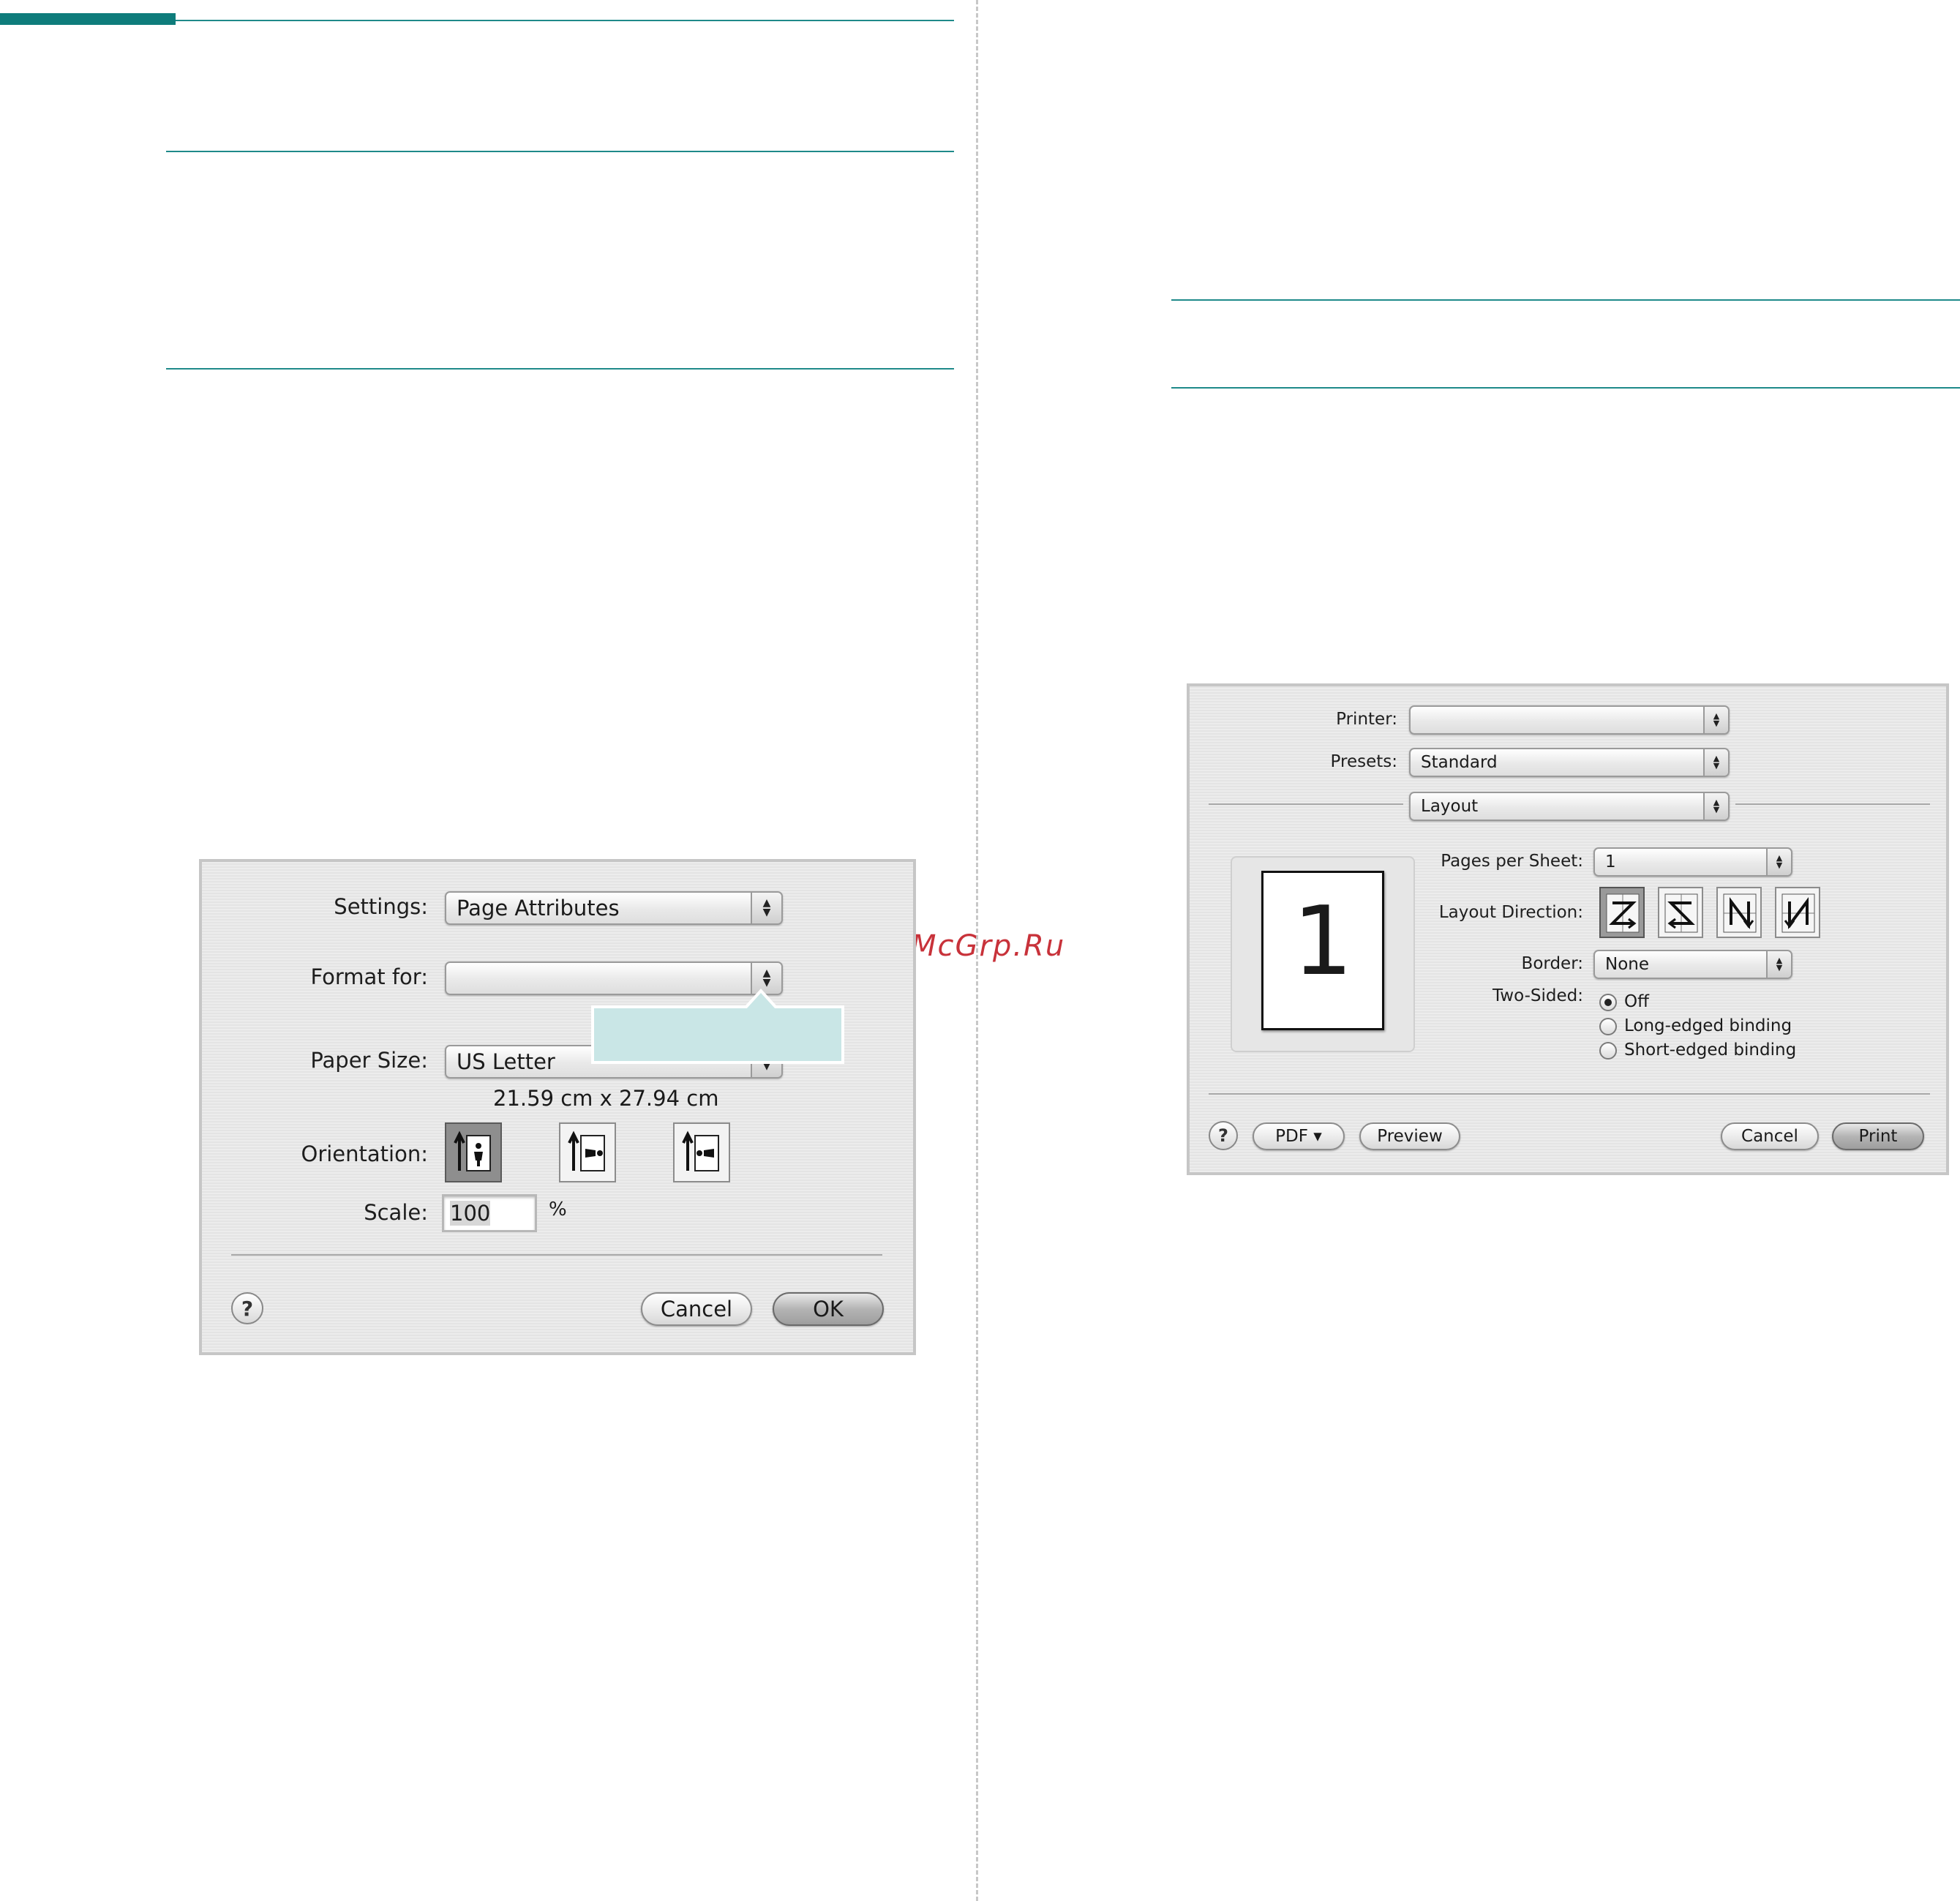 The height and width of the screenshot is (1901, 1960). I want to click on panel-value: Layout, so click(1450, 806).